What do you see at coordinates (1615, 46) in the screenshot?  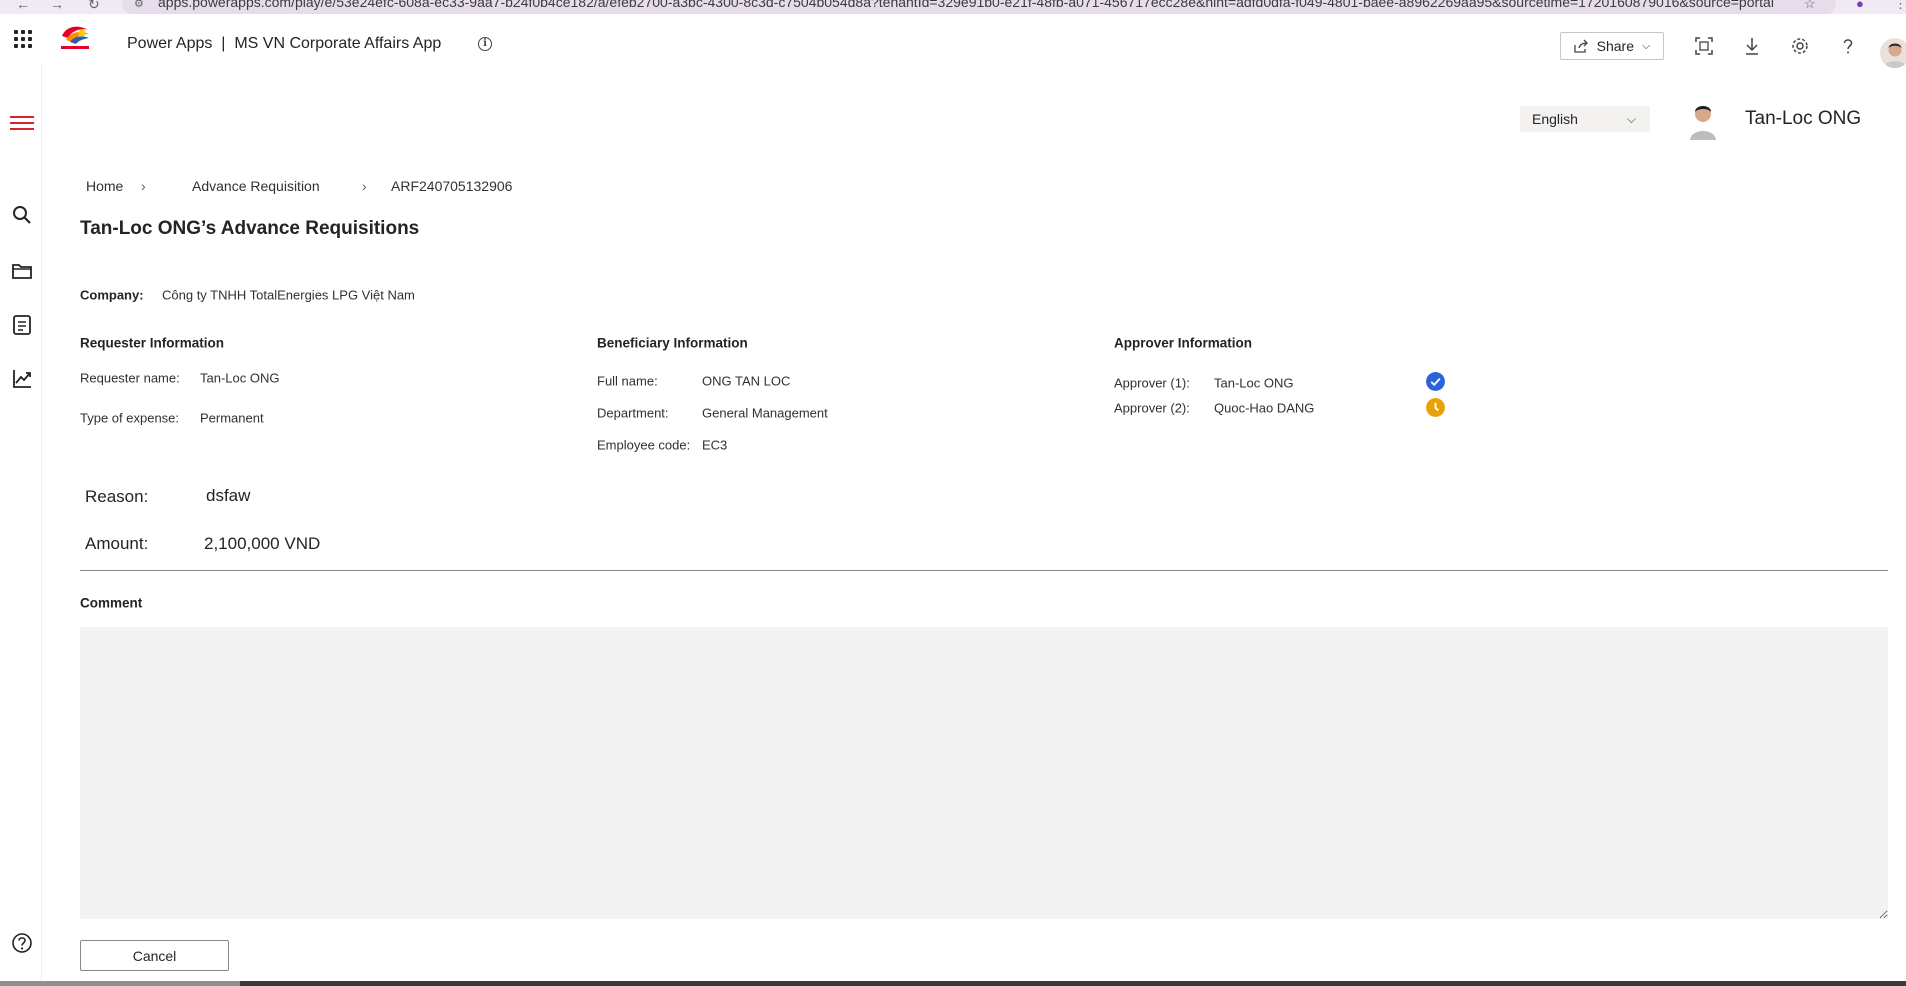 I see `share-label: Share` at bounding box center [1615, 46].